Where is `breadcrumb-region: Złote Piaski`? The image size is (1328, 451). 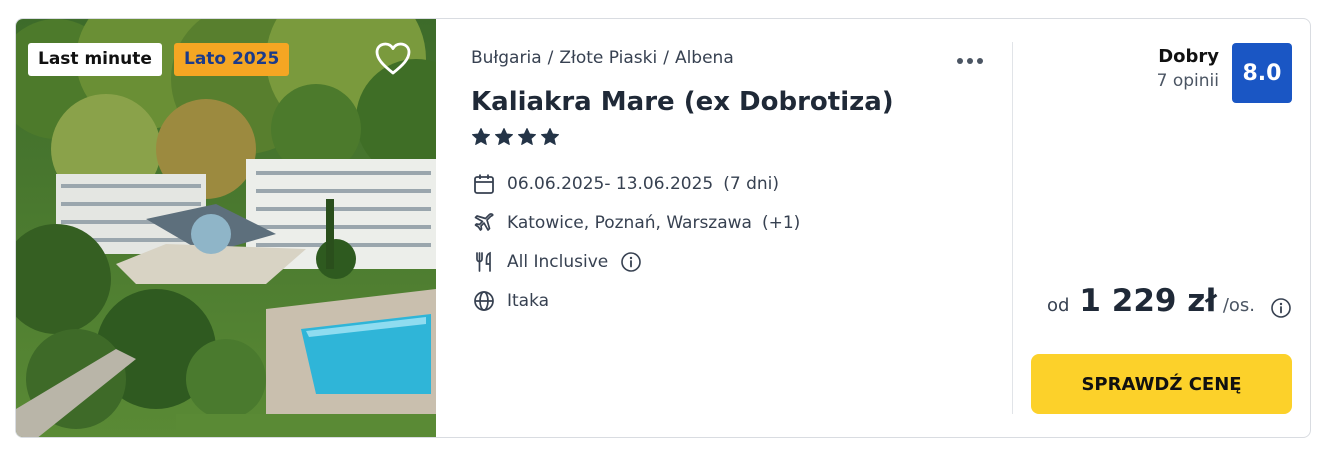 breadcrumb-region: Złote Piaski is located at coordinates (608, 58).